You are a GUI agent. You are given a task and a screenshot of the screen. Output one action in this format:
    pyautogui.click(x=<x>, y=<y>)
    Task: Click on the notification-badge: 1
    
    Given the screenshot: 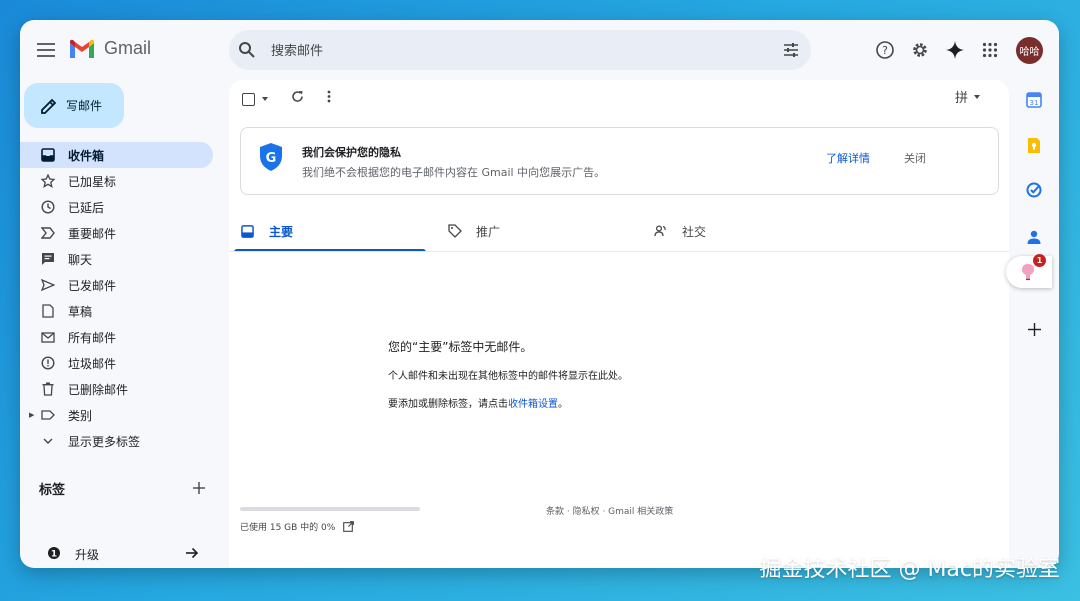 What is the action you would take?
    pyautogui.click(x=1039, y=260)
    